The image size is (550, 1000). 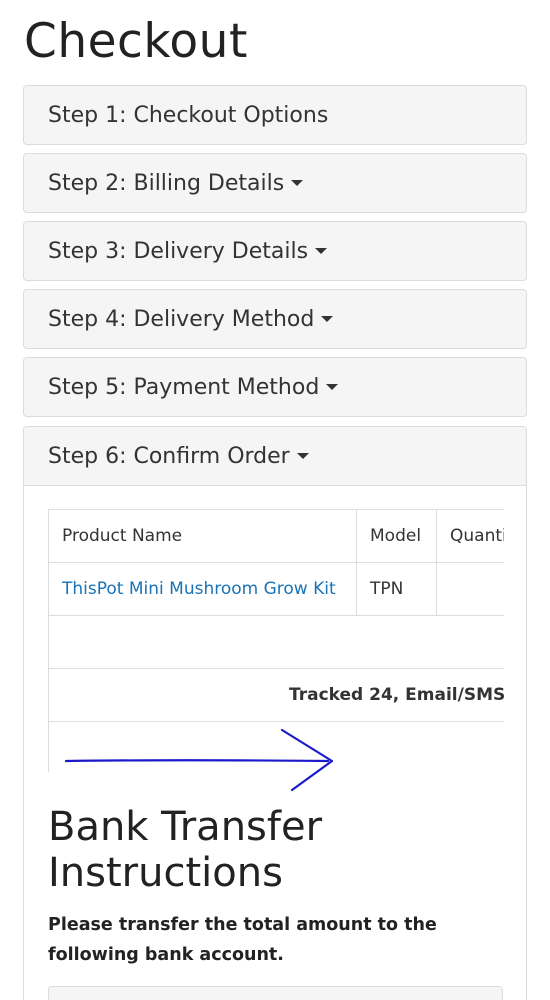 I want to click on step-5-label: Step 5: Payment Method, so click(x=184, y=387).